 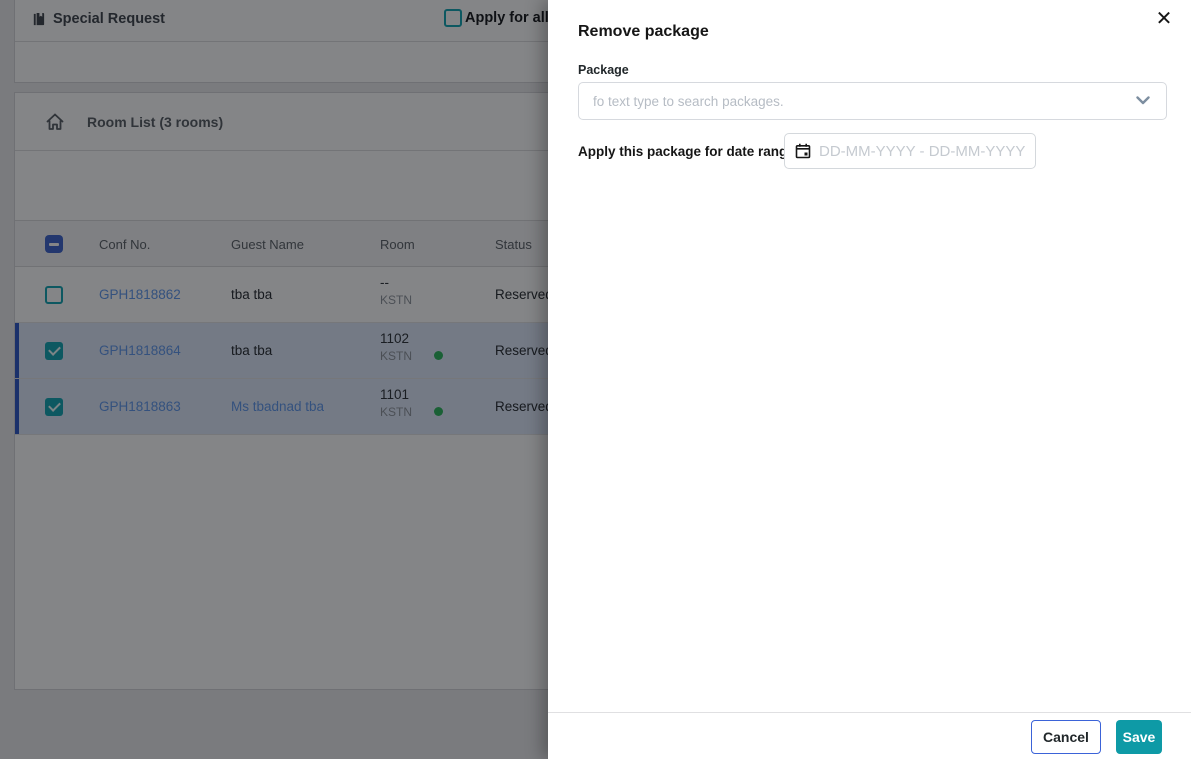 I want to click on modal-title: Remove package, so click(x=643, y=31).